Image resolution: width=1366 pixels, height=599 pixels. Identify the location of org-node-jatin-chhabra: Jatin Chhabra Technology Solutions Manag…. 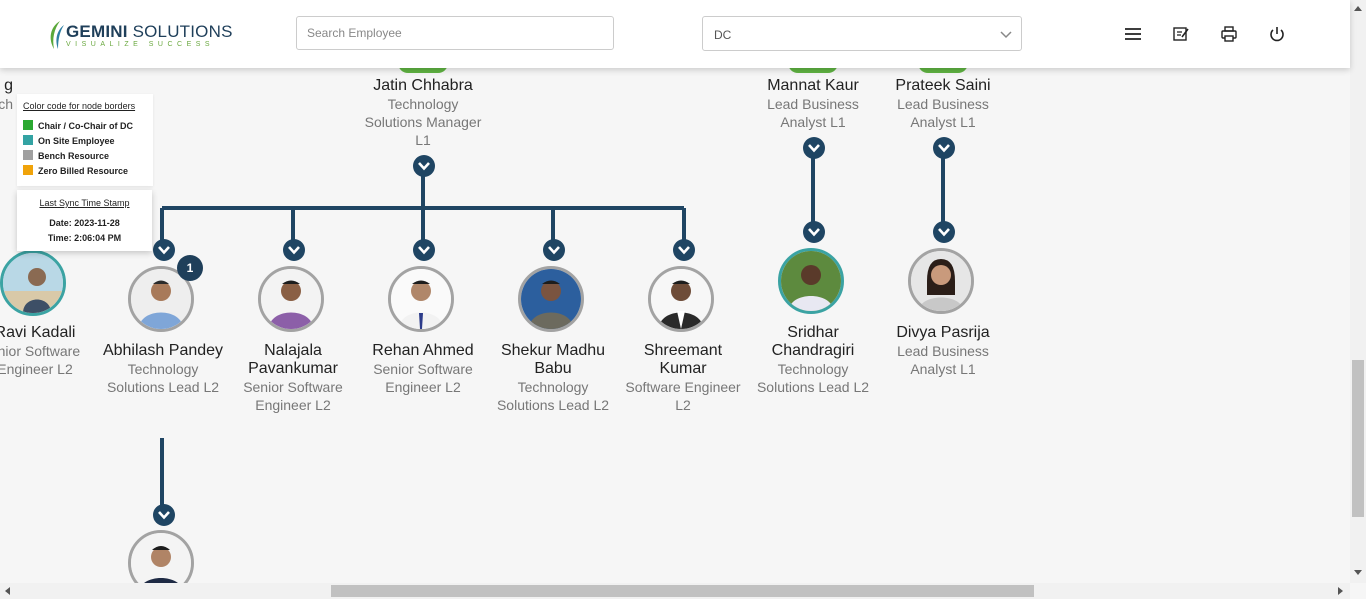
(423, 113).